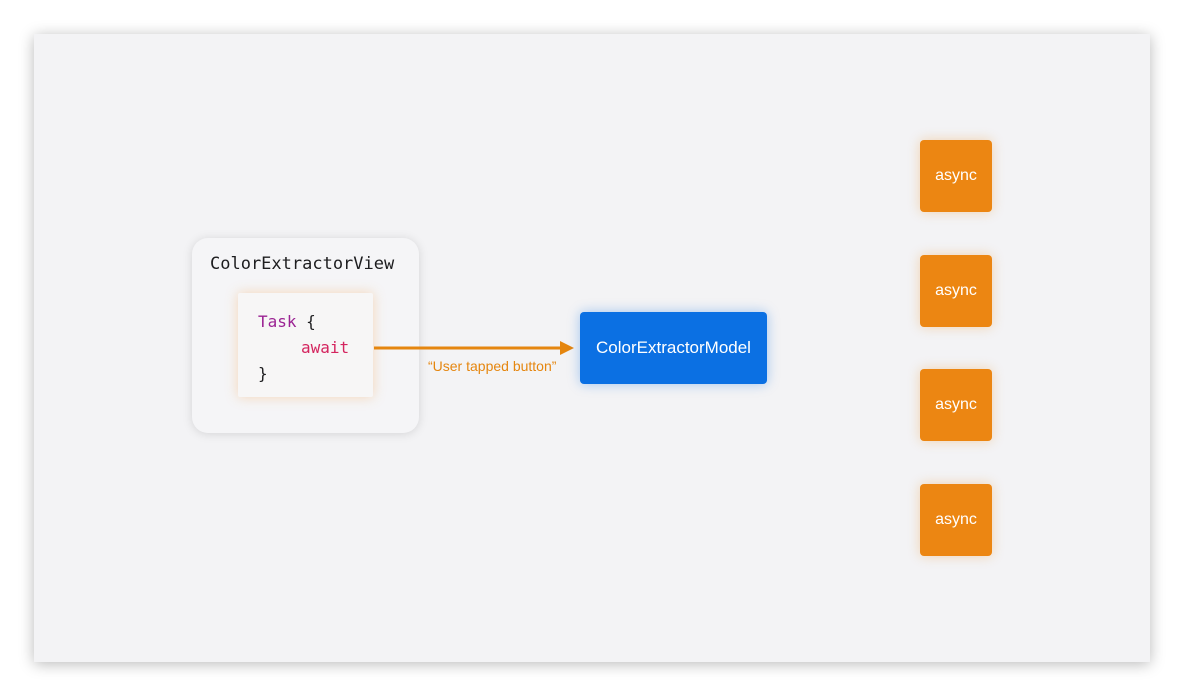 This screenshot has width=1184, height=696. Describe the element at coordinates (306, 321) in the screenshot. I see `open-brace: {` at that location.